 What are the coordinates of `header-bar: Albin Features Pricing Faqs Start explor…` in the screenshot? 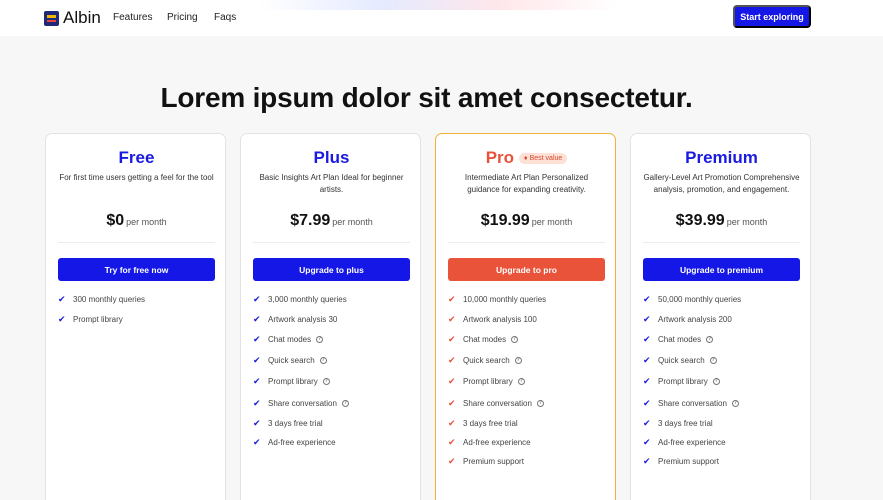 It's located at (441, 18).